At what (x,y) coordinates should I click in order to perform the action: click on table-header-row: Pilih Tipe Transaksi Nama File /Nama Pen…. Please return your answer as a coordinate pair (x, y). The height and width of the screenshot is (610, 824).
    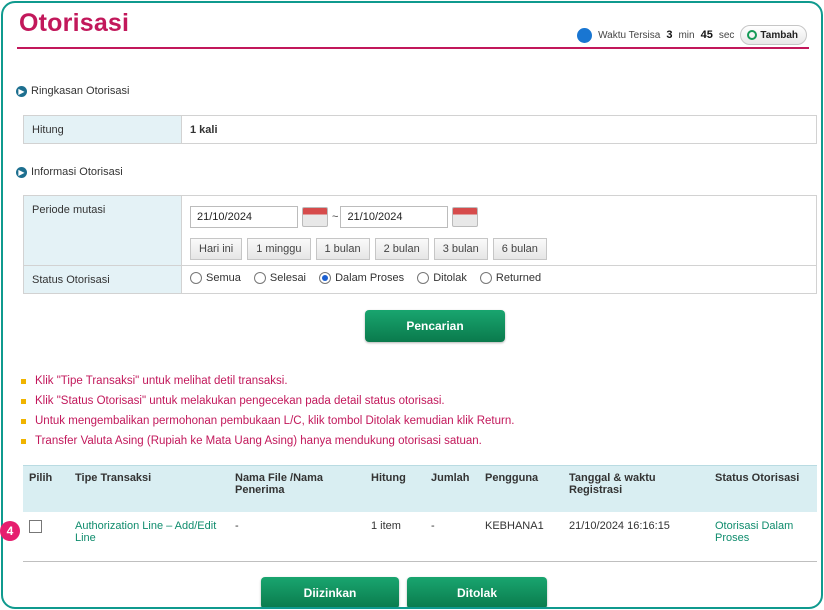
    Looking at the image, I should click on (420, 488).